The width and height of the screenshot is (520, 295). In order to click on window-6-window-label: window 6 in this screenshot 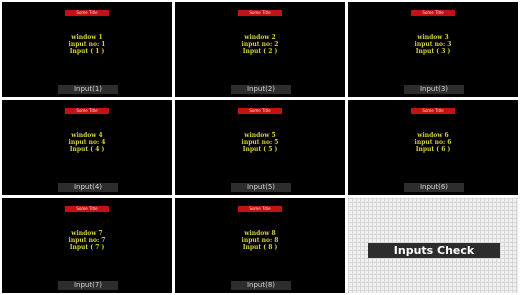, I will do `click(433, 135)`.